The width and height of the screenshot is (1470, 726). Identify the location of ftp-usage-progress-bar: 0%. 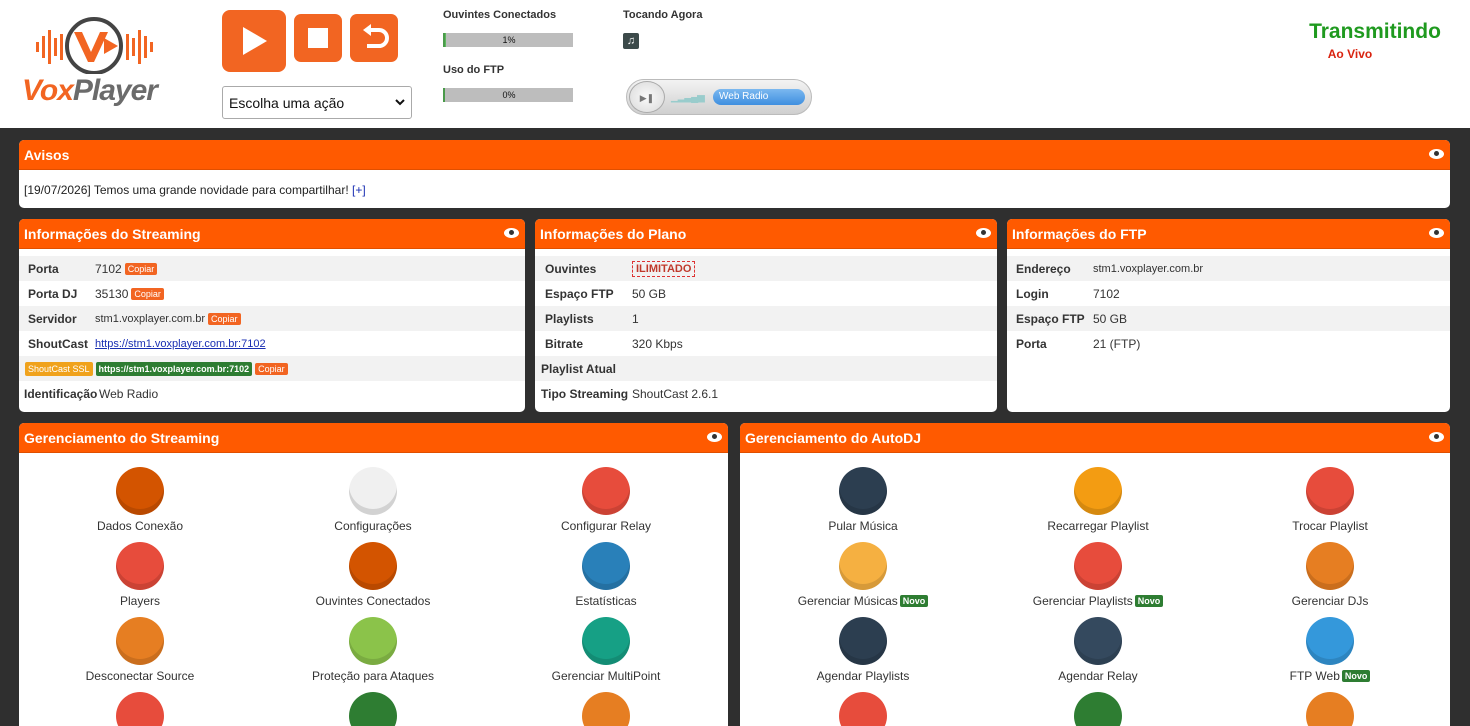
(508, 95).